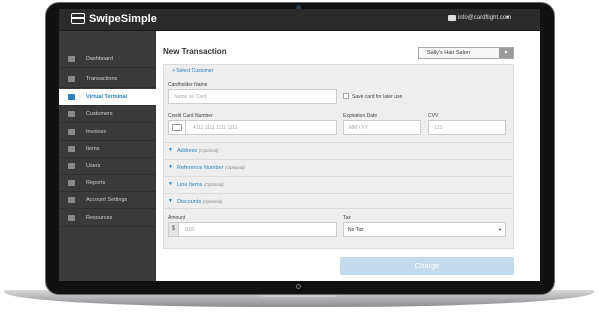 The height and width of the screenshot is (326, 598). I want to click on sidebar-item-customers: Customers, so click(107, 114).